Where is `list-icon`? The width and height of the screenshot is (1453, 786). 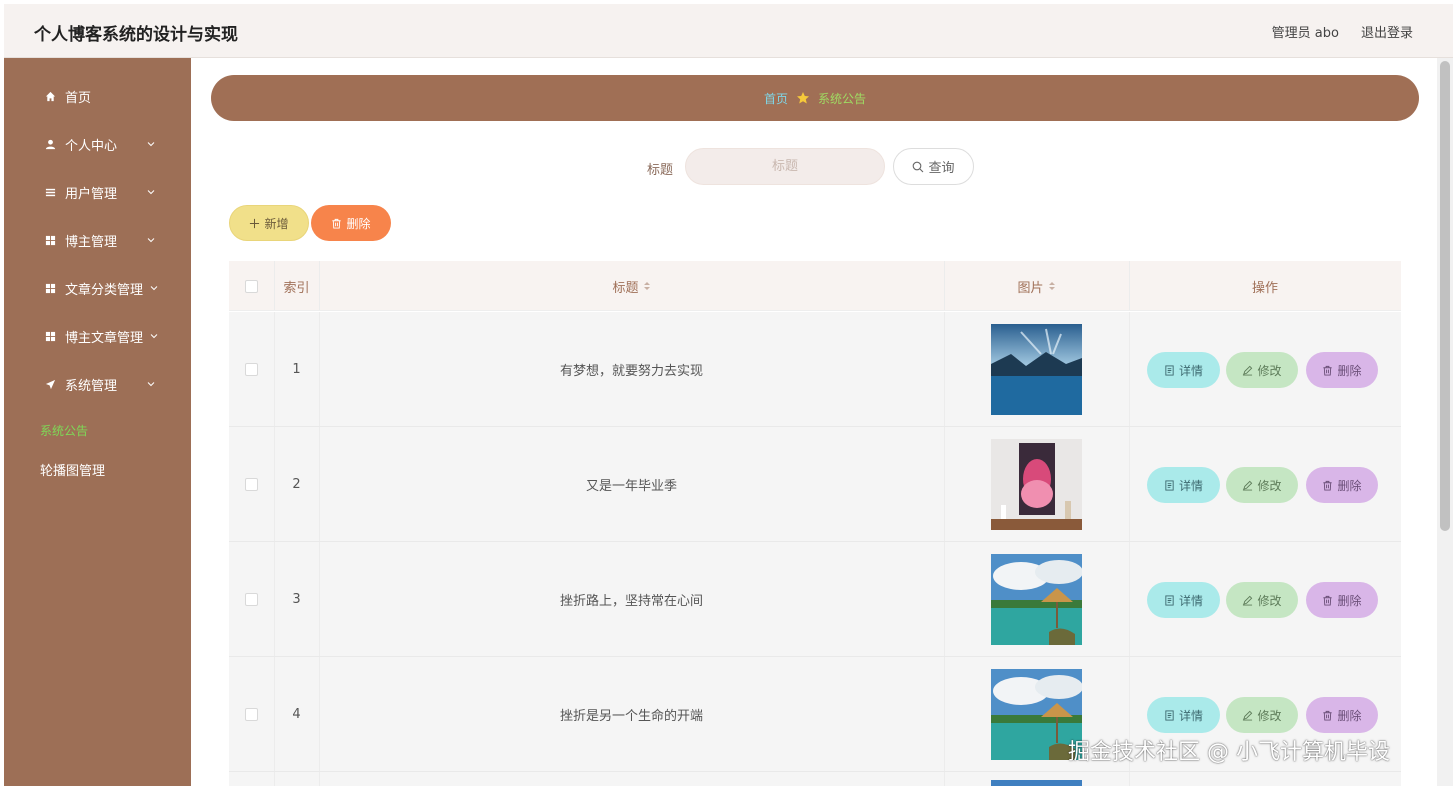
list-icon is located at coordinates (50, 192).